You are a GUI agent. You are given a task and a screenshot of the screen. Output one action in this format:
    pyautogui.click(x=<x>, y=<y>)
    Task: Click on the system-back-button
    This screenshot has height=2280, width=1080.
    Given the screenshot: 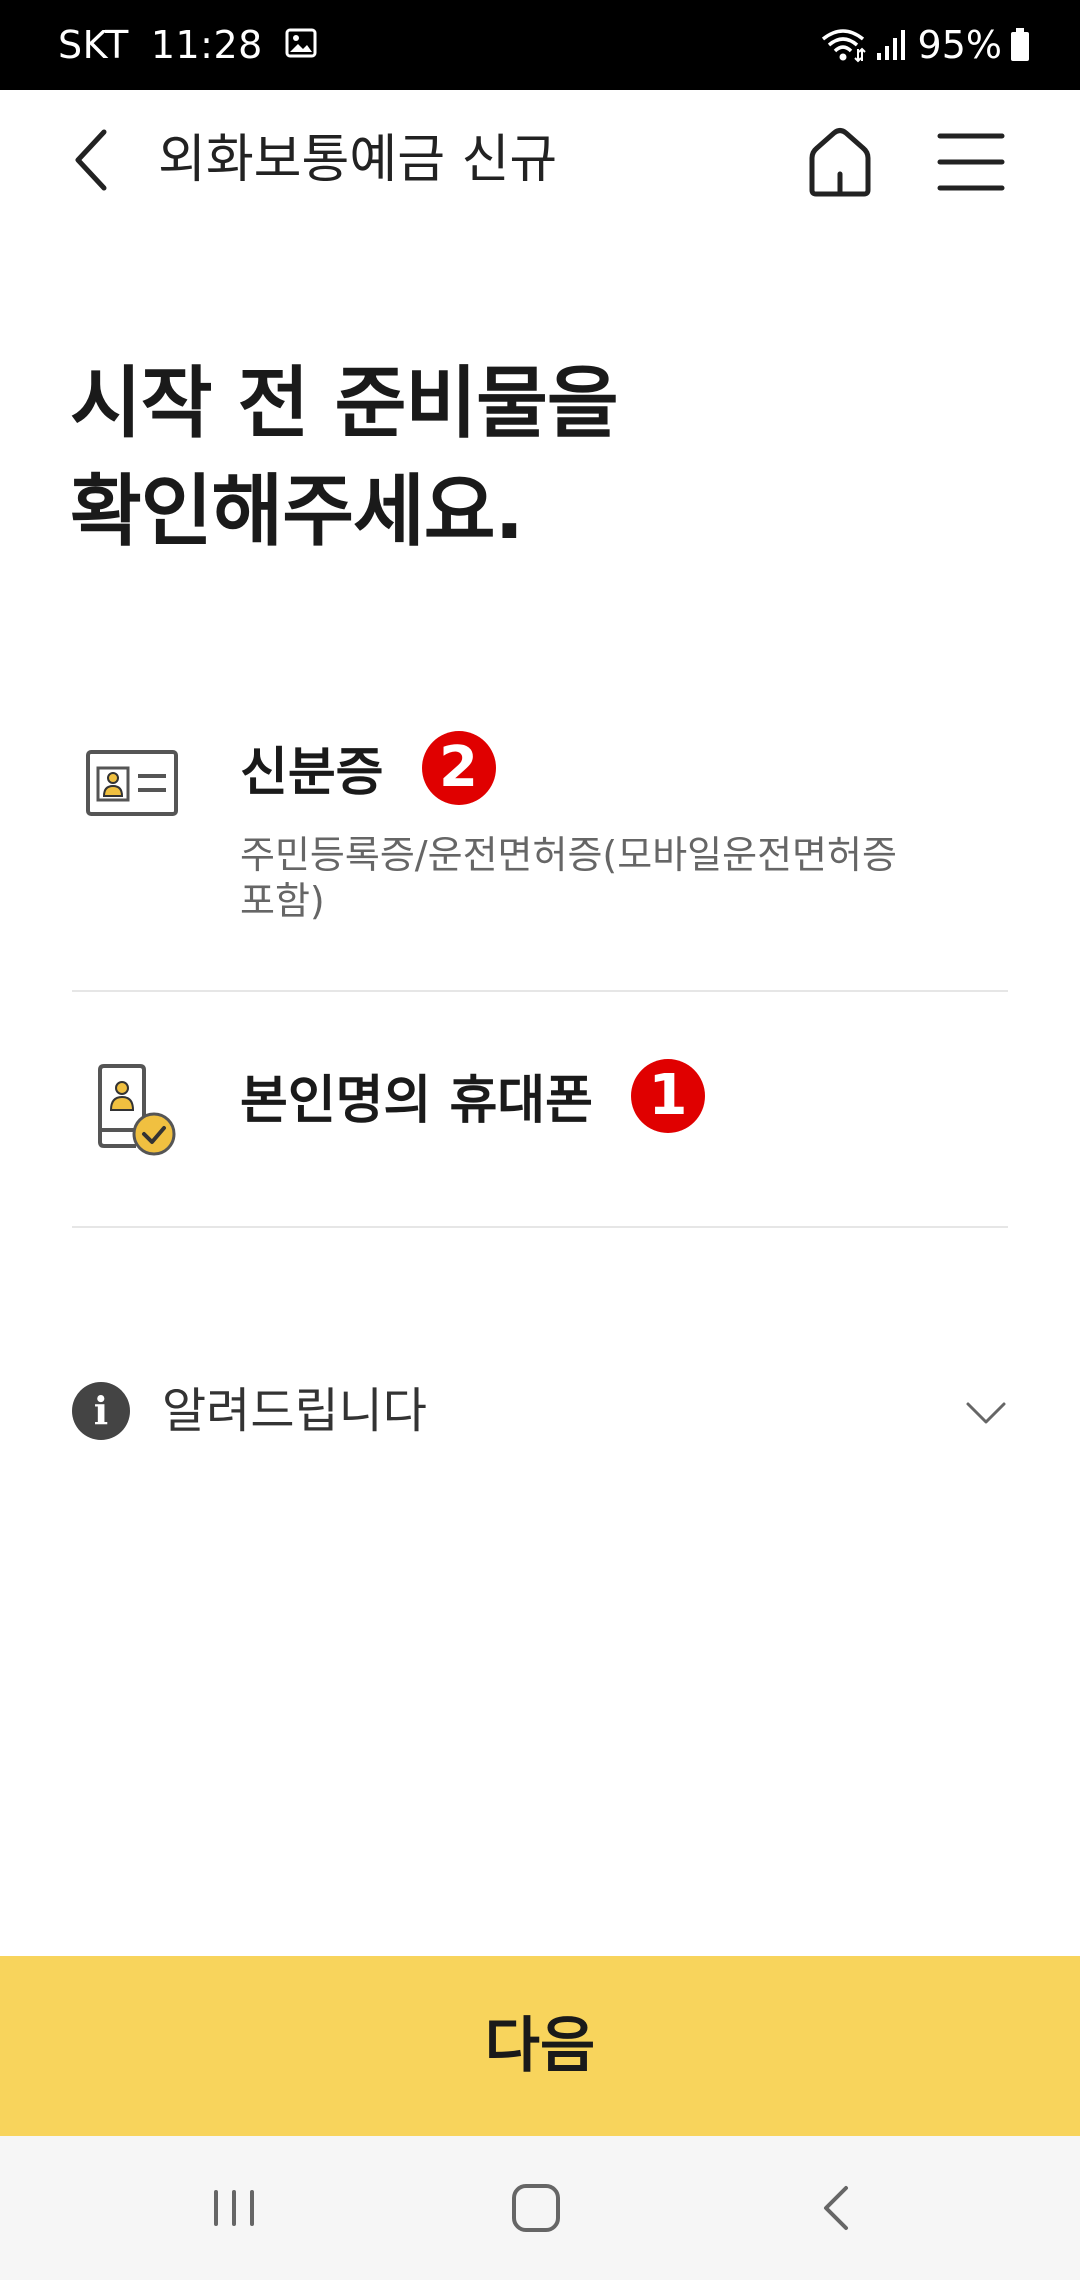 What is the action you would take?
    pyautogui.click(x=838, y=2208)
    